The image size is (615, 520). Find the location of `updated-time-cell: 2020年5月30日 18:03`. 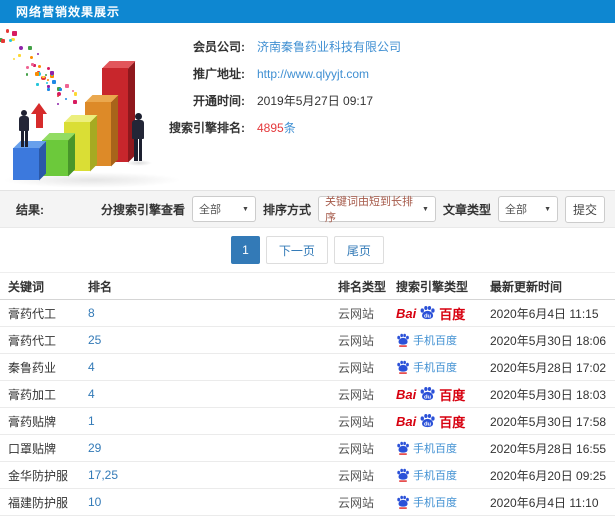

updated-time-cell: 2020年5月30日 18:03 is located at coordinates (548, 394).